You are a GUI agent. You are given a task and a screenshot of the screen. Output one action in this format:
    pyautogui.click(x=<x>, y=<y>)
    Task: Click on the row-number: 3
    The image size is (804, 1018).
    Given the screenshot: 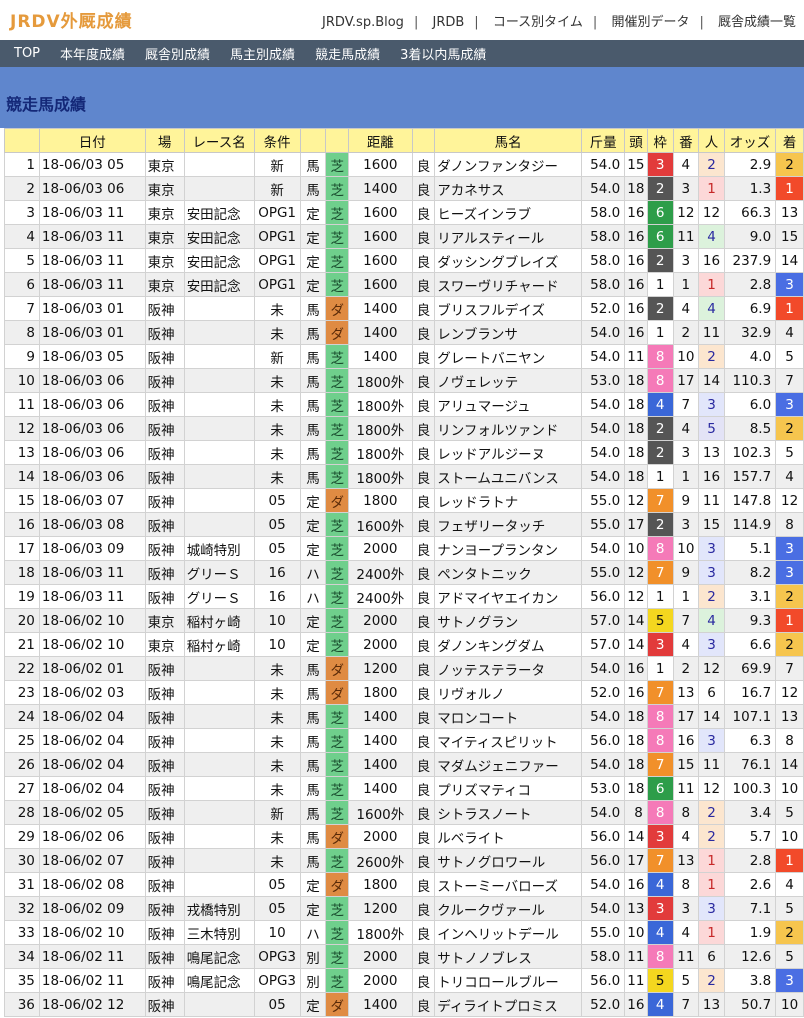 What is the action you would take?
    pyautogui.click(x=22, y=212)
    